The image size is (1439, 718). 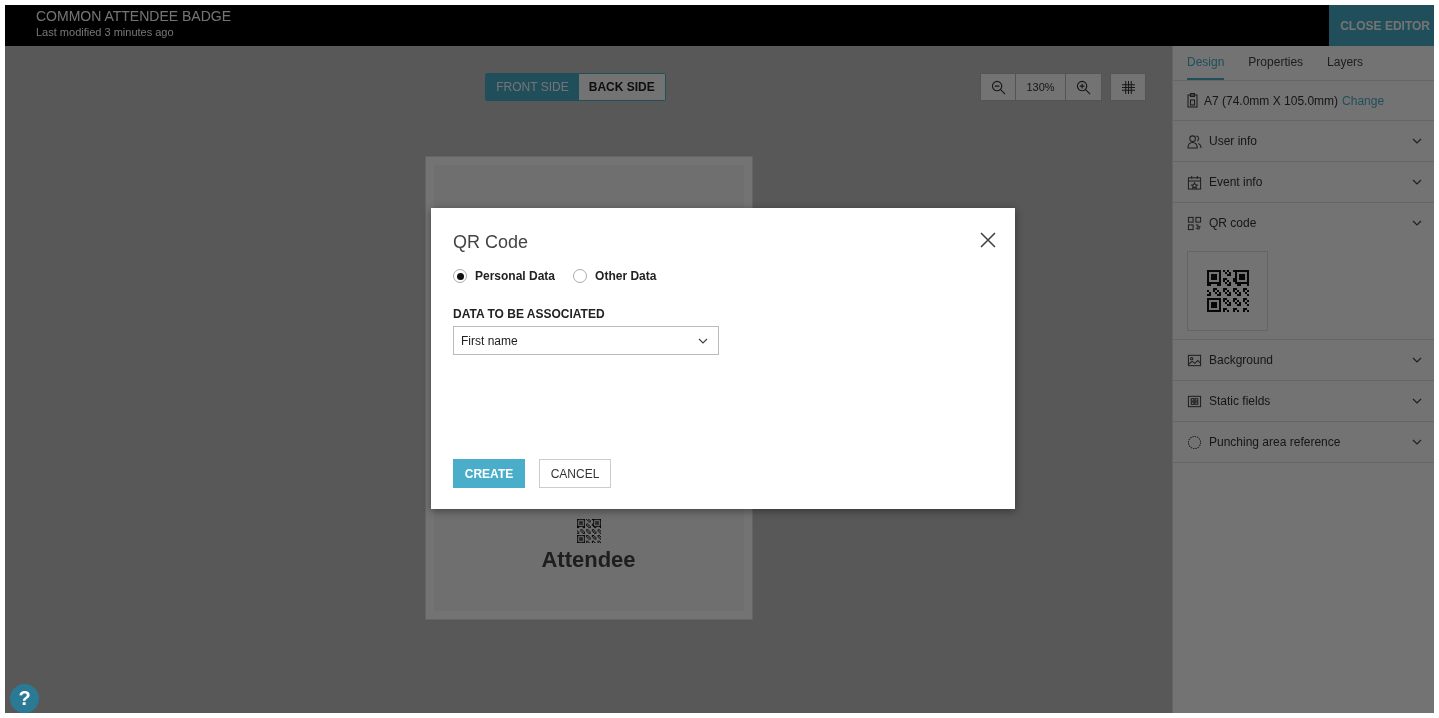 I want to click on section-header: Background, so click(x=1303, y=360).